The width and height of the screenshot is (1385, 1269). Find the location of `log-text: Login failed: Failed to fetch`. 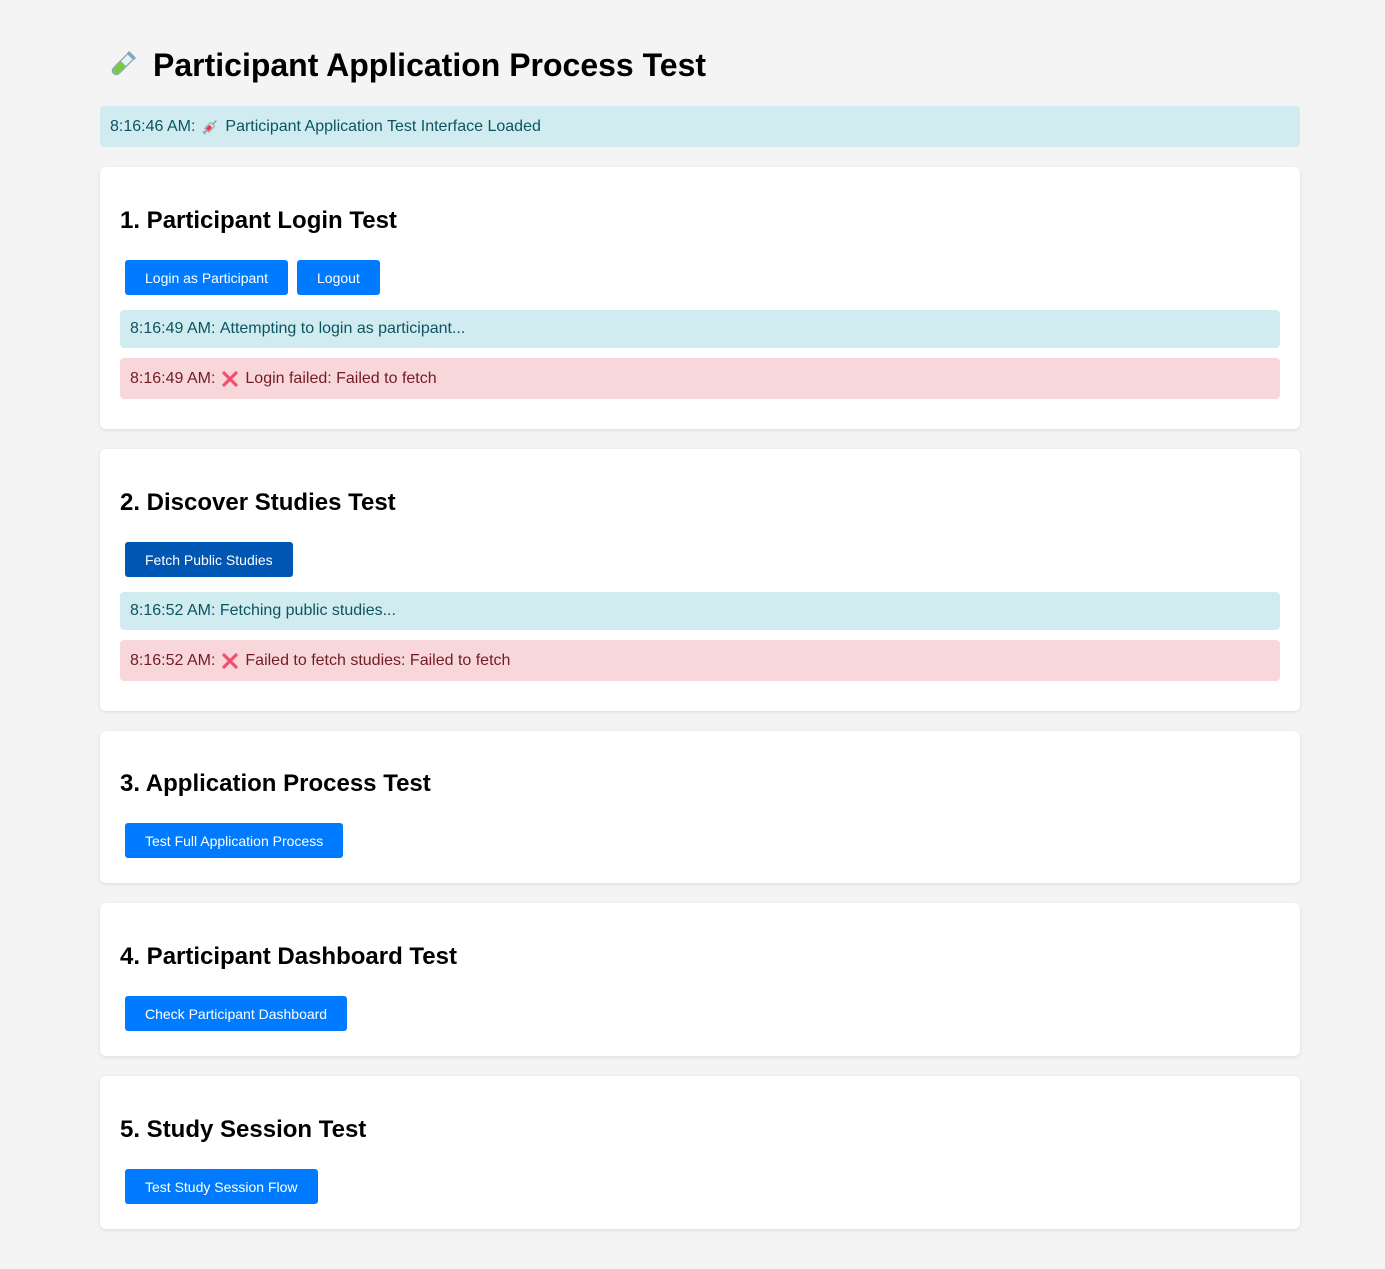

log-text: Login failed: Failed to fetch is located at coordinates (341, 378).